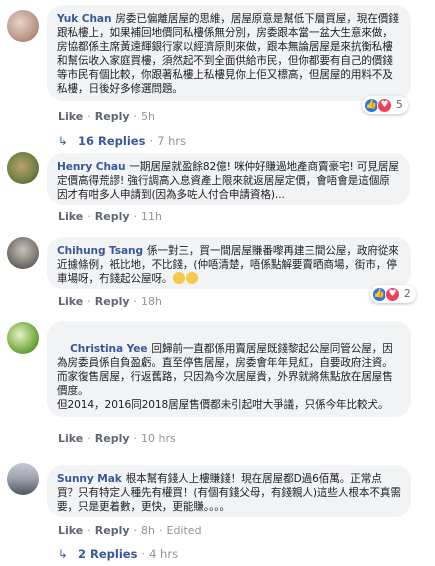 The height and width of the screenshot is (566, 435). I want to click on comment-author: Christina Yee, so click(108, 349).